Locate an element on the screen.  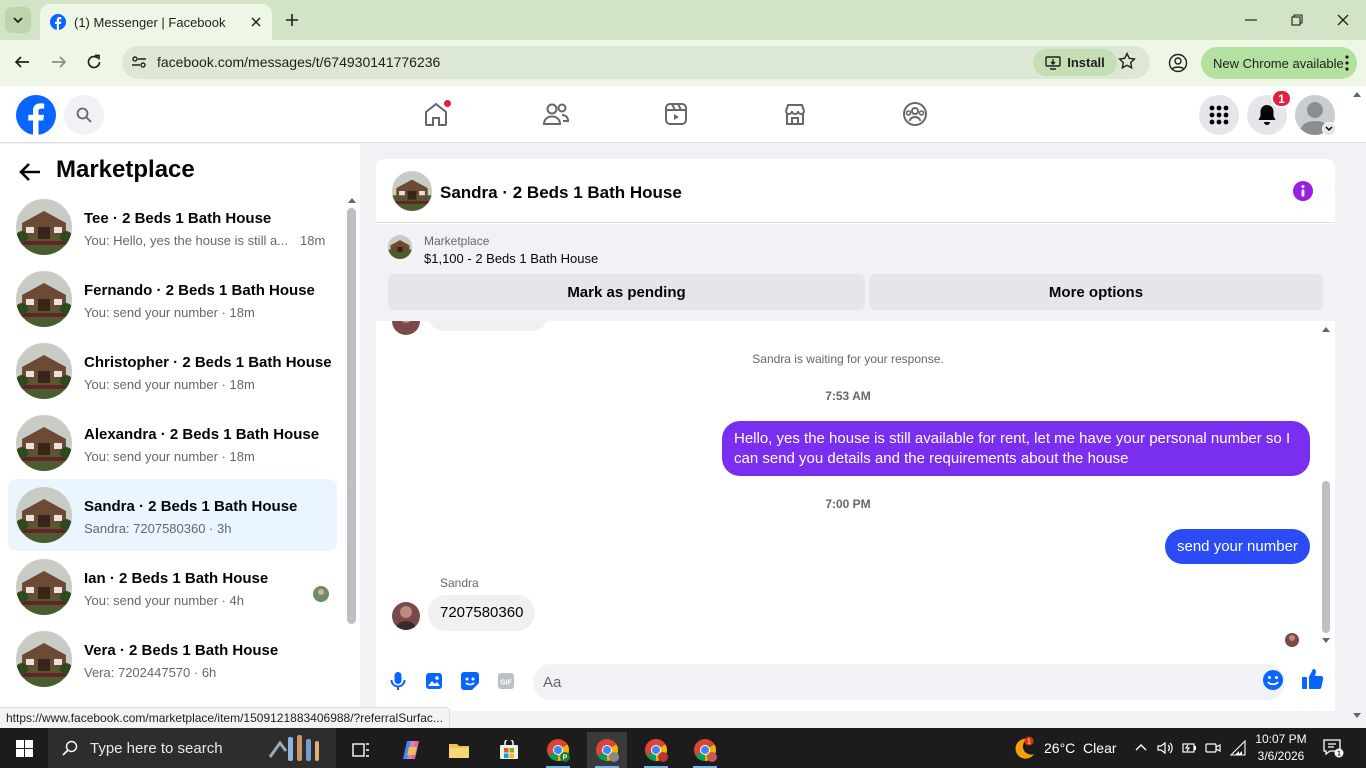
chrome-profile-p-button: P is located at coordinates (558, 750).